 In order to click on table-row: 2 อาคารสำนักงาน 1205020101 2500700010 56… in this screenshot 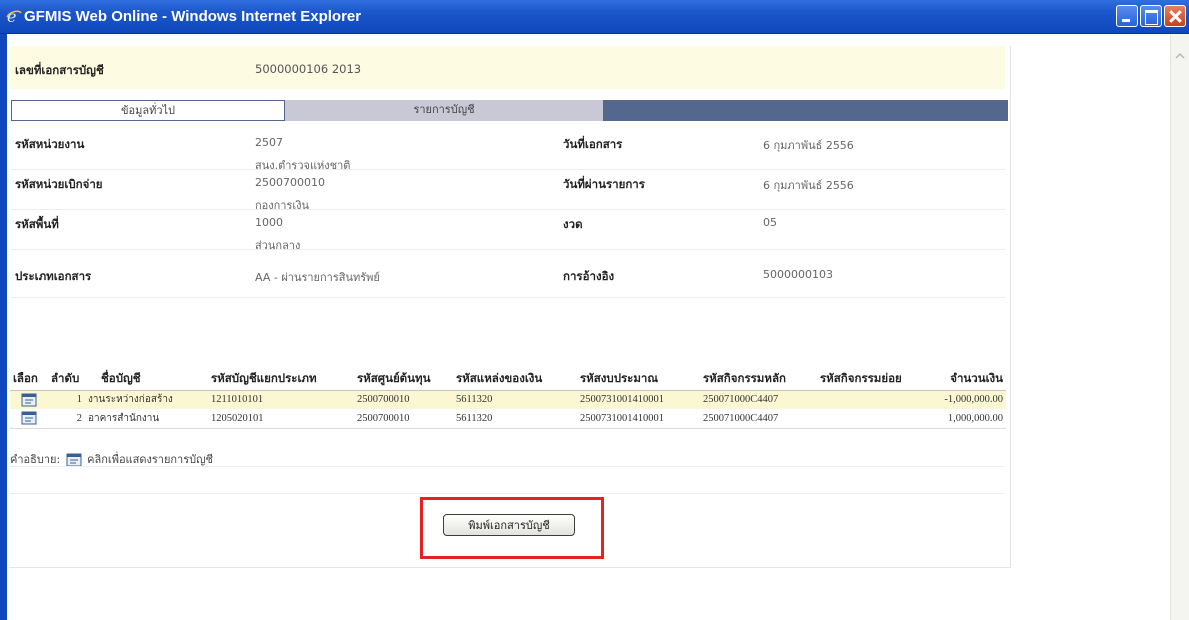, I will do `click(508, 419)`.